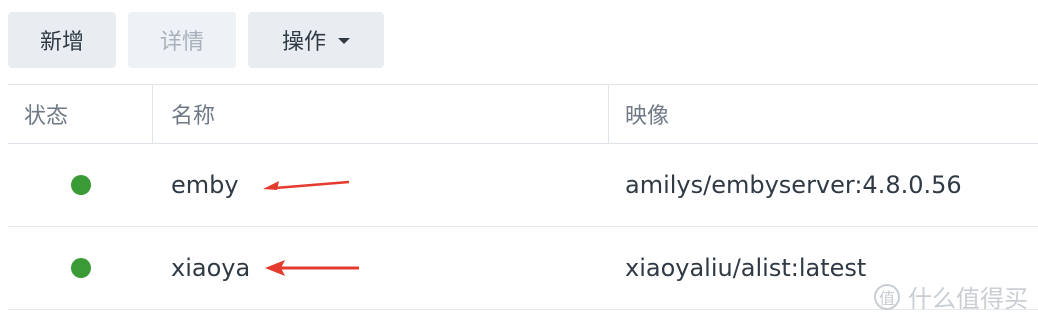 This screenshot has height=322, width=1038. I want to click on column-header-status: 状态, so click(80, 114).